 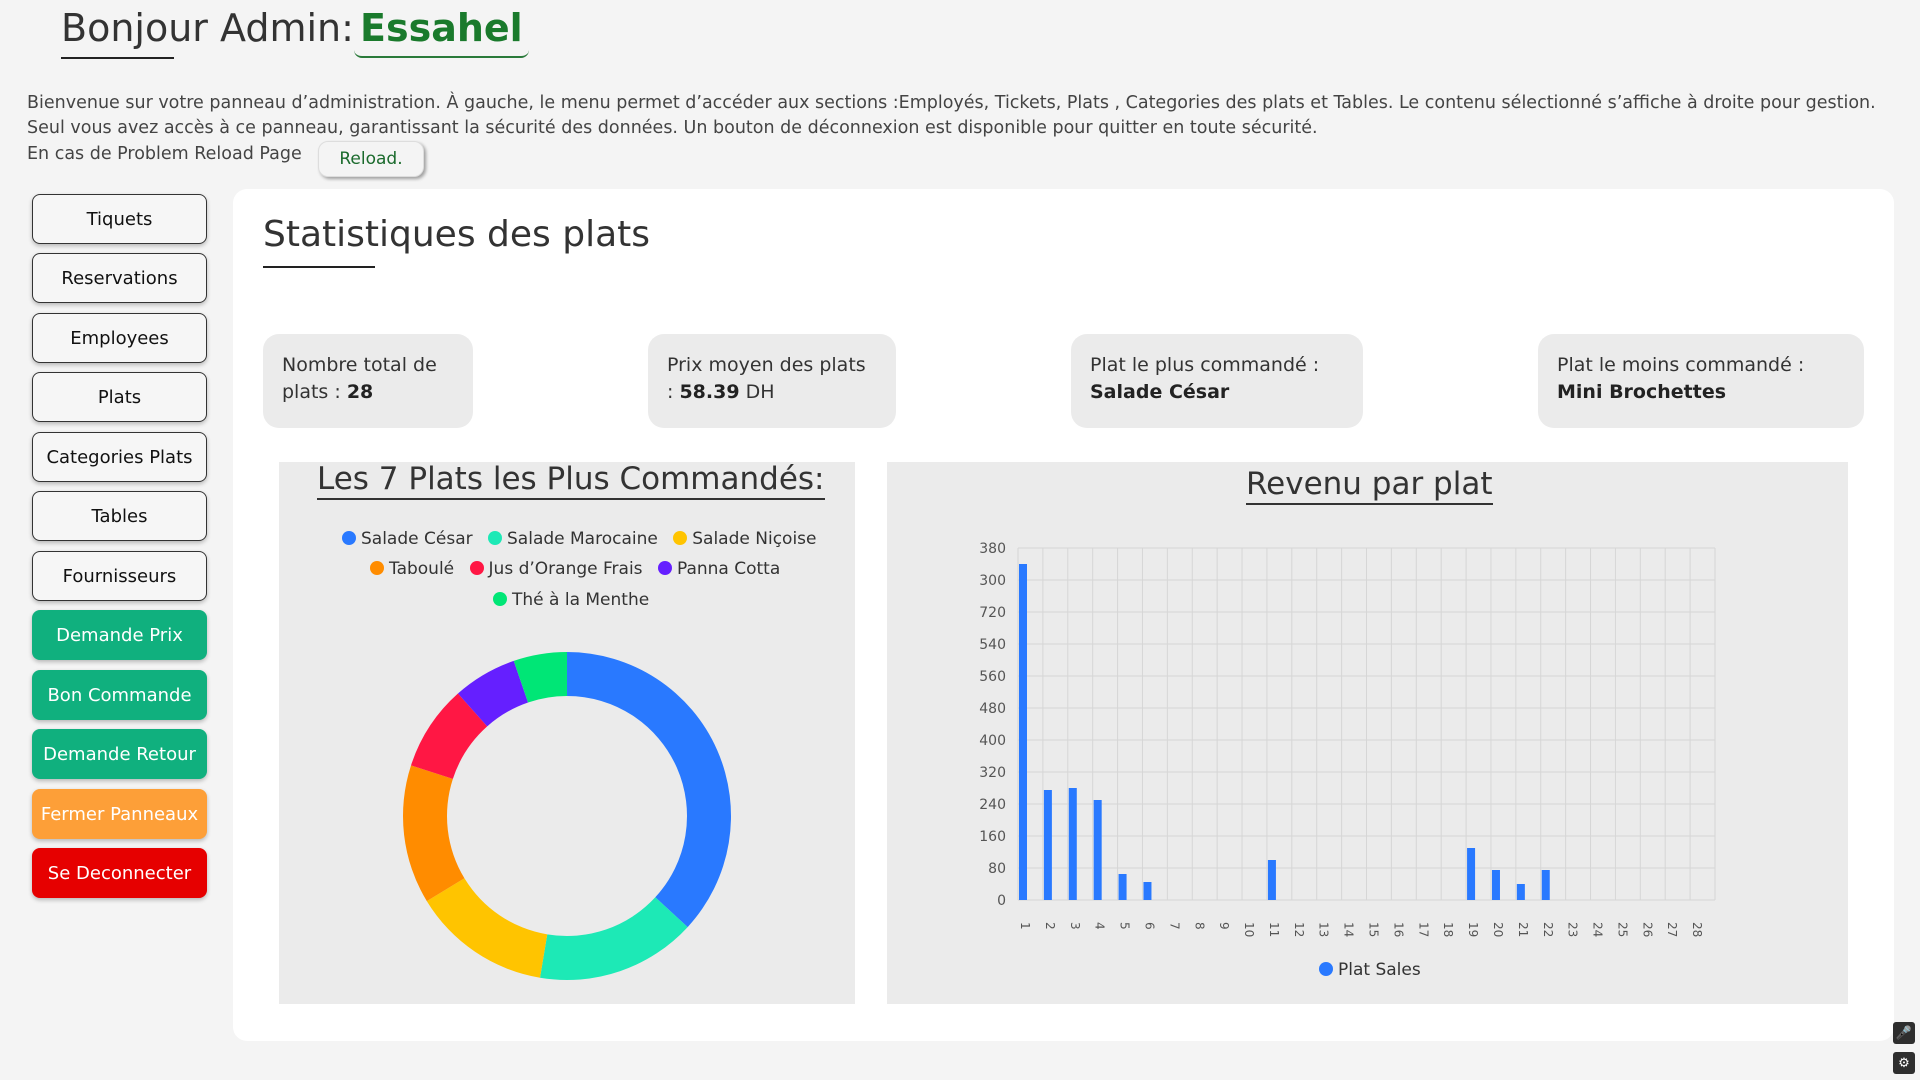 I want to click on legend-item: Salade Niçoise, so click(x=744, y=539).